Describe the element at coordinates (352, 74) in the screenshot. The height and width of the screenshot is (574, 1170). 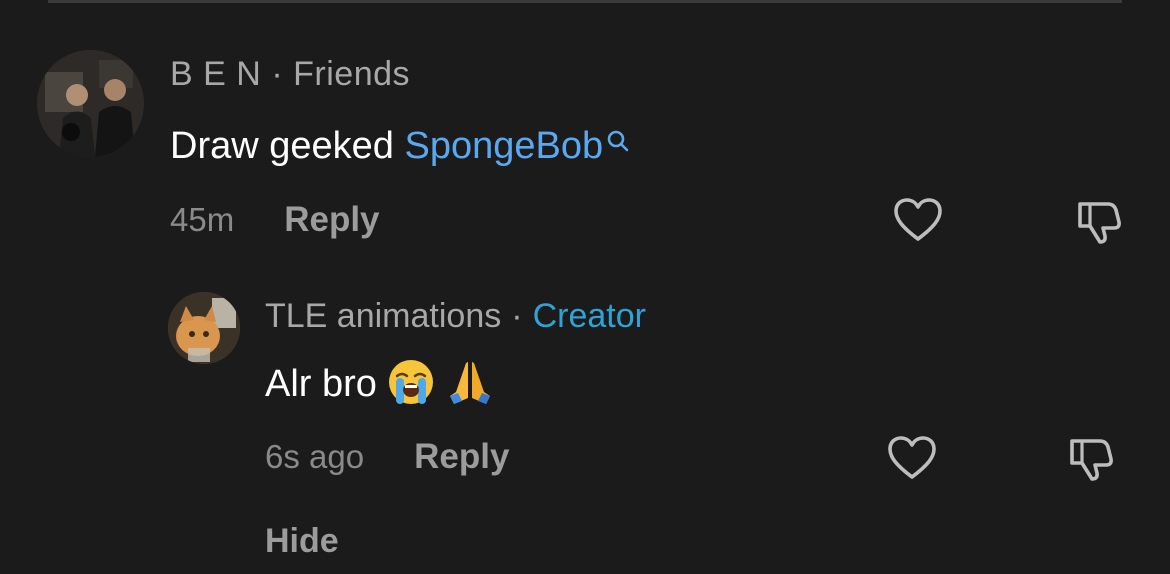
I see `relation-badge: Friends` at that location.